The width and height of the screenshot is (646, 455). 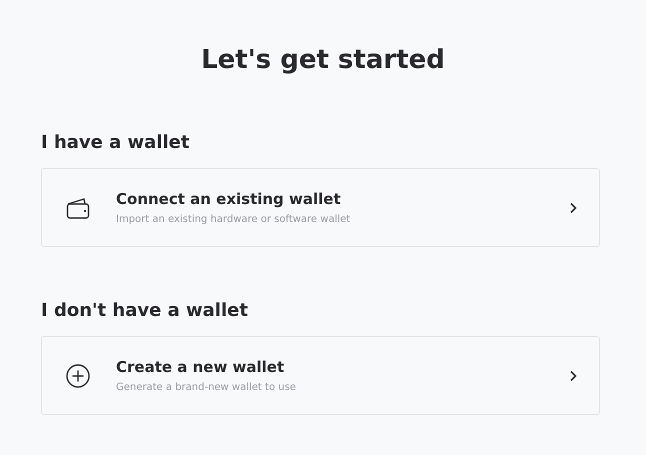 What do you see at coordinates (323, 60) in the screenshot?
I see `page-title: Let's get started` at bounding box center [323, 60].